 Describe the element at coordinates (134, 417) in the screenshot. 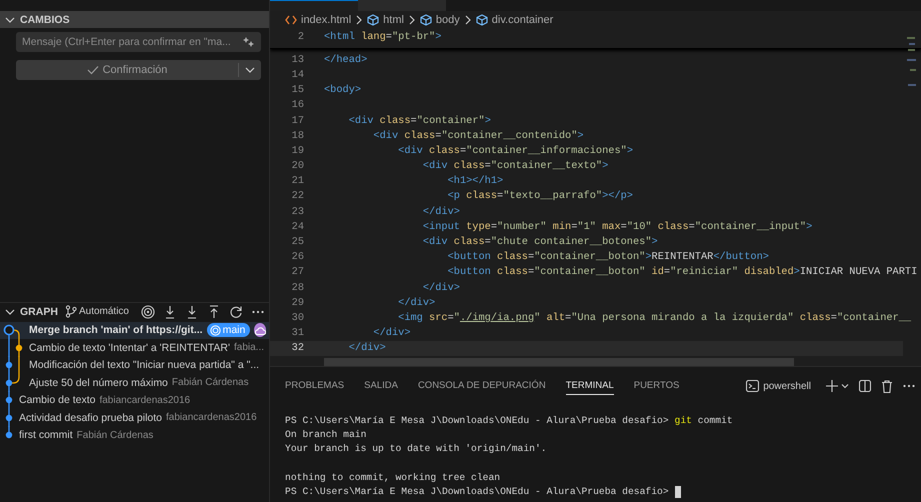

I see `commit-row: Actividad desafio prueba piloto fabiancardenas2016` at that location.